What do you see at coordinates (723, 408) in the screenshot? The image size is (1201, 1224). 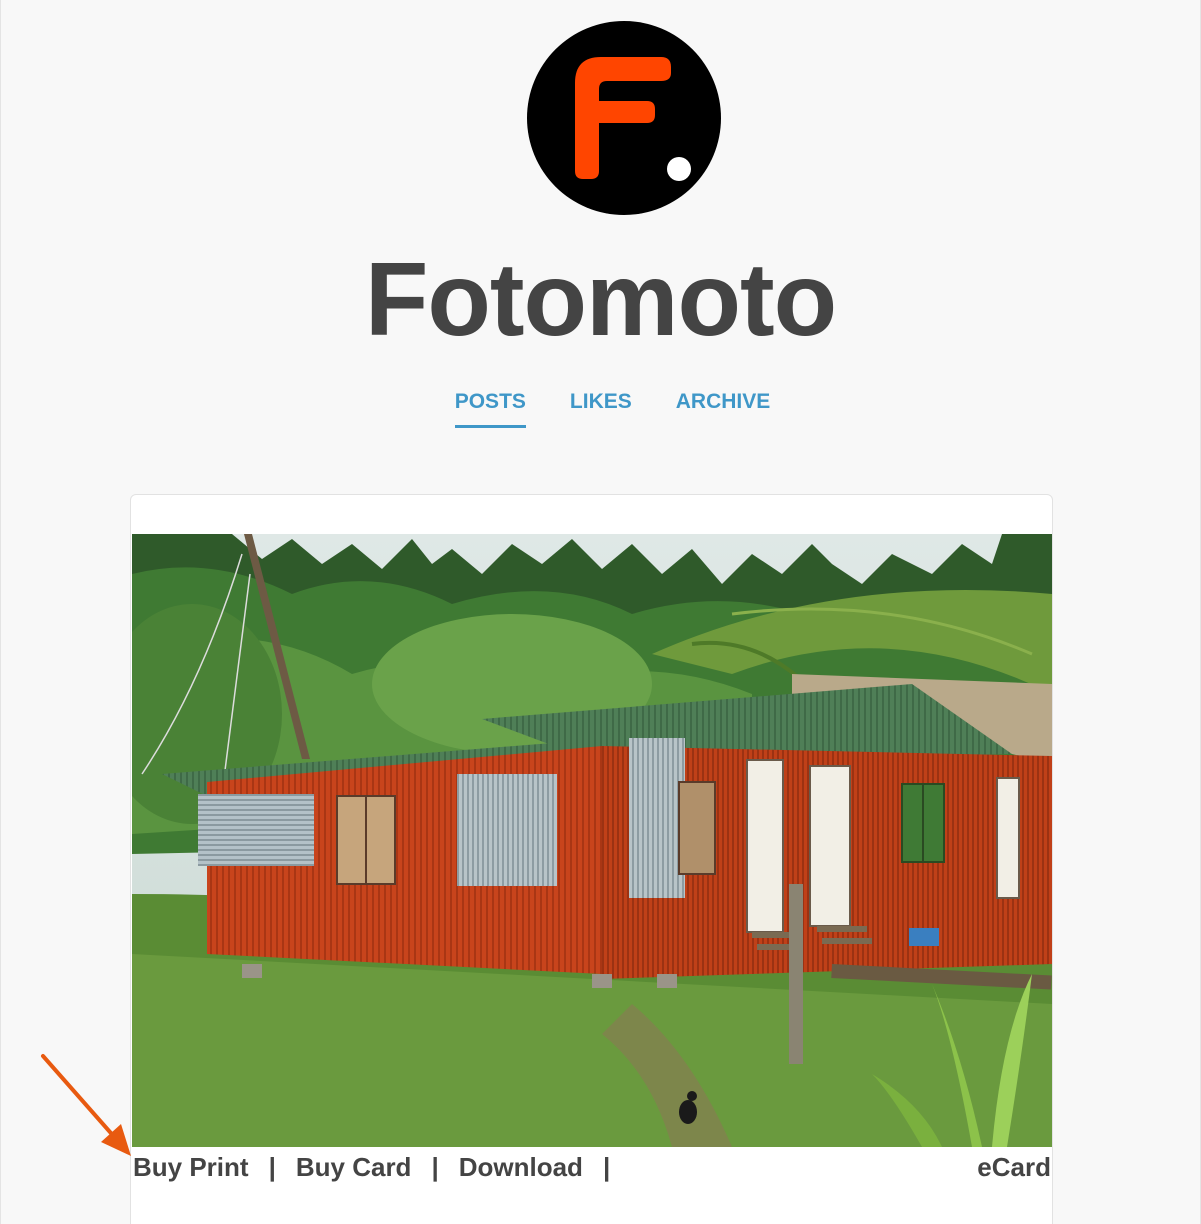 I see `nav-archive: ARCHIVE` at bounding box center [723, 408].